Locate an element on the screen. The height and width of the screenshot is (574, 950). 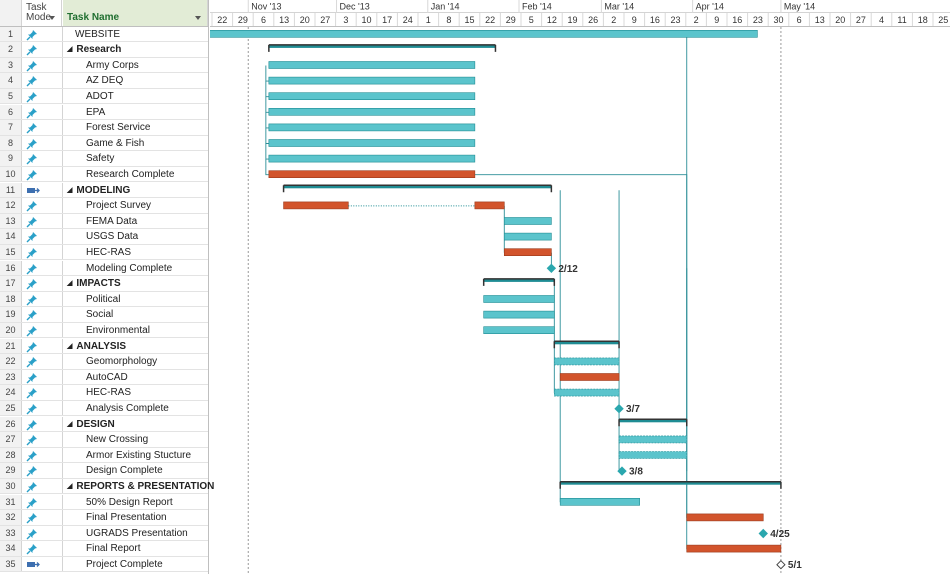
task-row: 11 ◢ MODELING is located at coordinates (104, 190).